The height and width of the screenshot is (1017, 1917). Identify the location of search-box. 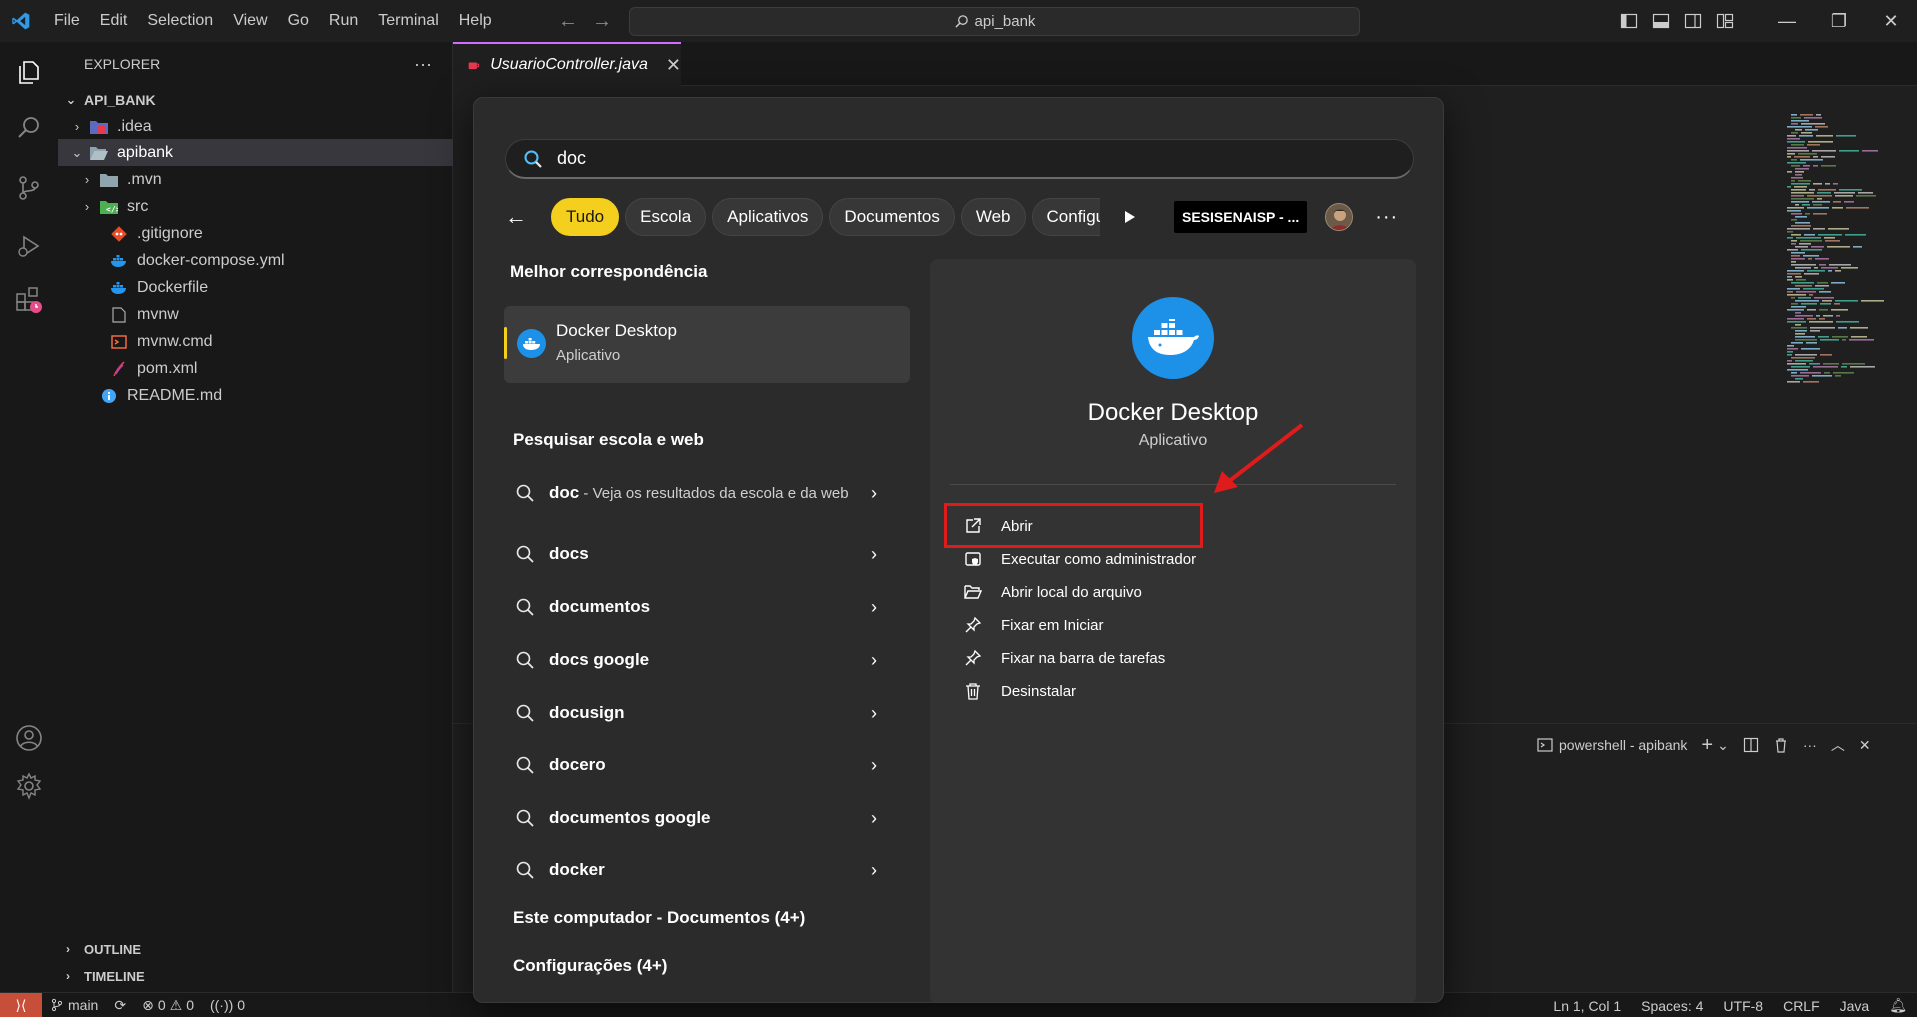
(959, 159).